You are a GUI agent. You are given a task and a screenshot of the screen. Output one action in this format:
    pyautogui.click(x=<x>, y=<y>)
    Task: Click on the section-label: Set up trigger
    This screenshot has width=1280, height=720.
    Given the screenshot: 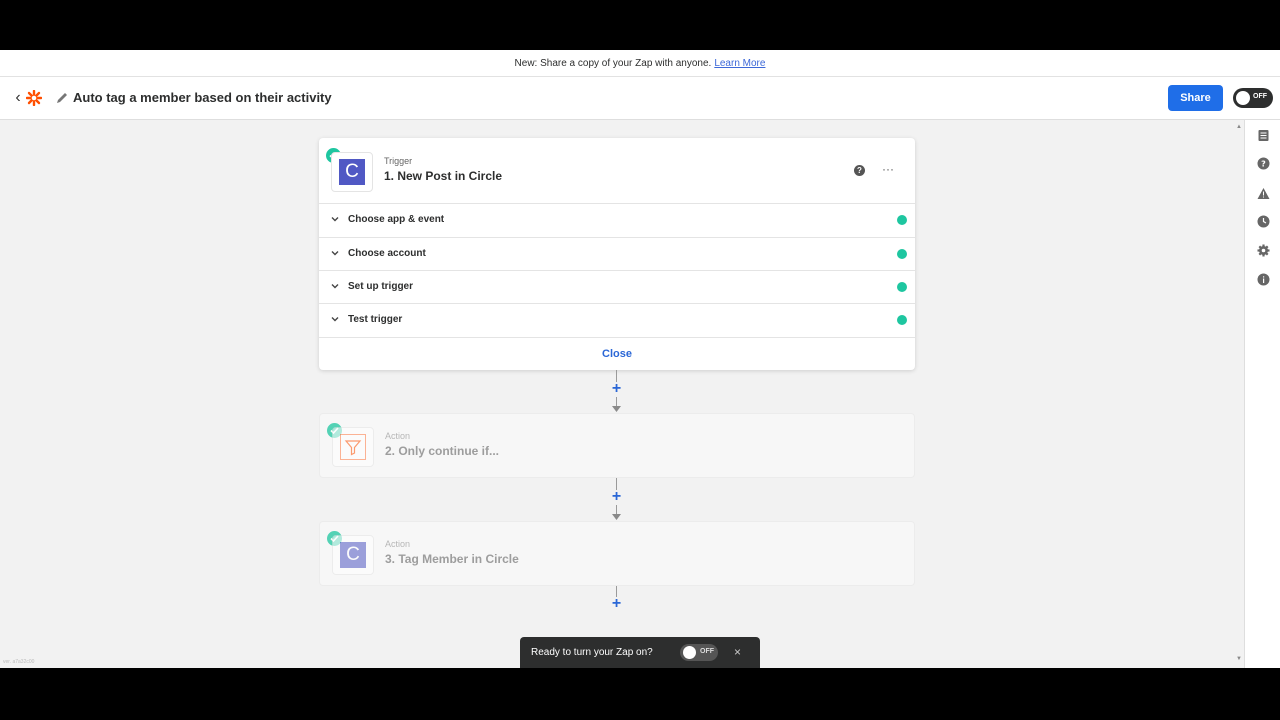 What is the action you would take?
    pyautogui.click(x=381, y=286)
    